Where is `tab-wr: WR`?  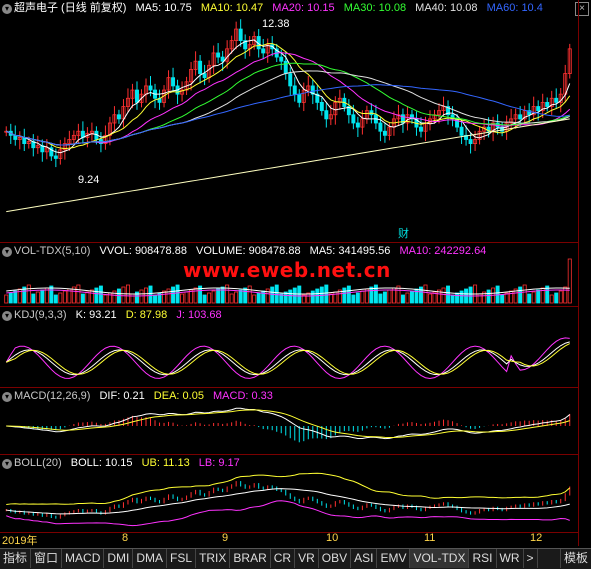
tab-wr: WR is located at coordinates (510, 558).